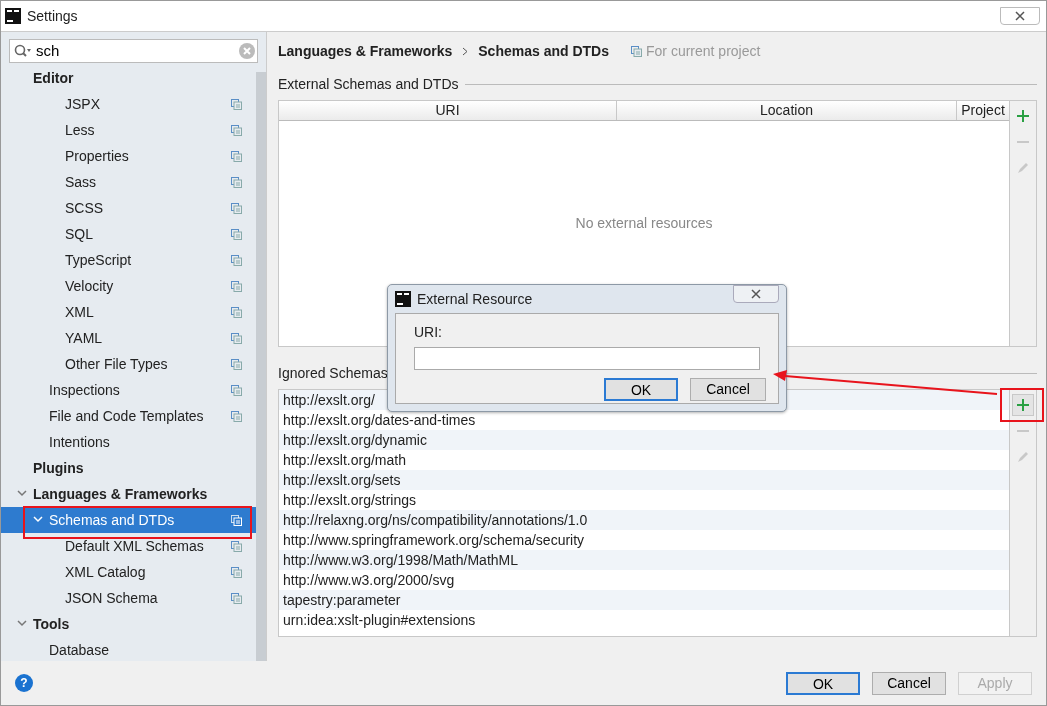 This screenshot has height=706, width=1047. Describe the element at coordinates (787, 110) in the screenshot. I see `column-header: Location` at that location.